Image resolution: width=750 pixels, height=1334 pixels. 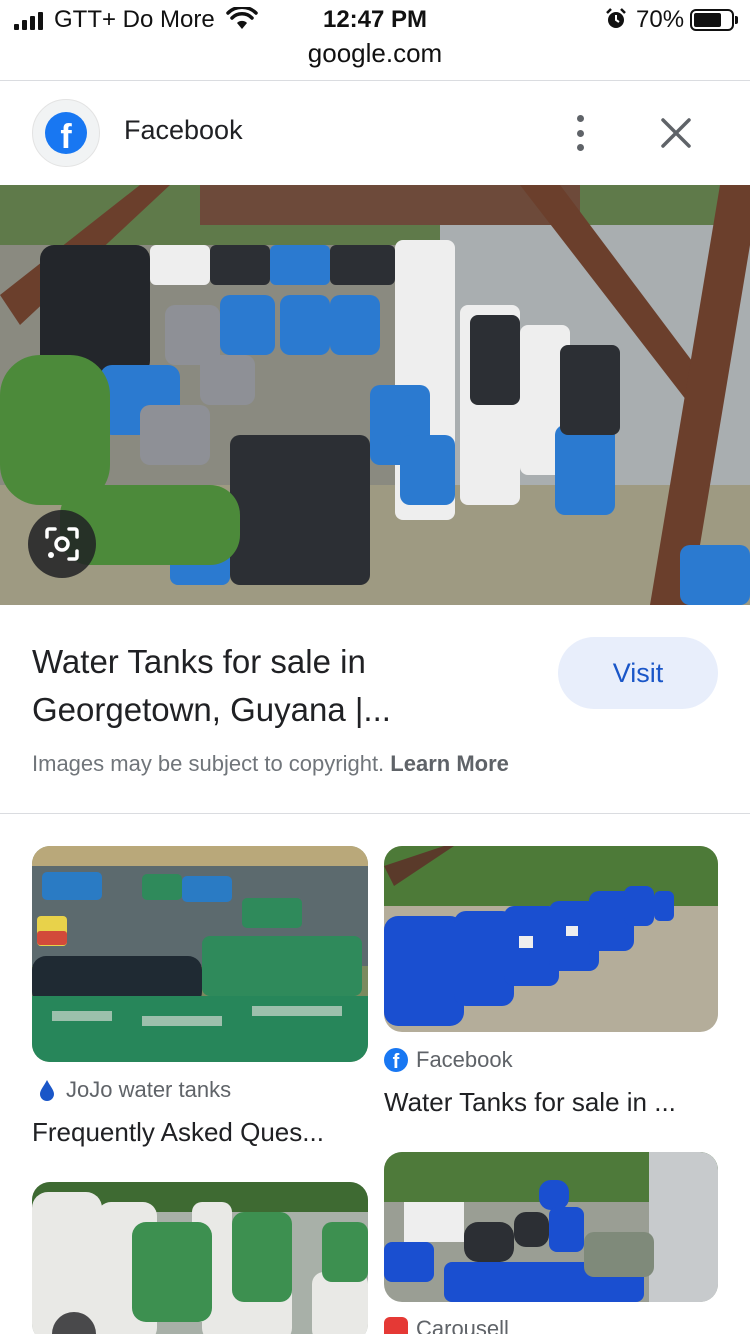 What do you see at coordinates (448, 1060) in the screenshot?
I see `related-source-2: f Facebook` at bounding box center [448, 1060].